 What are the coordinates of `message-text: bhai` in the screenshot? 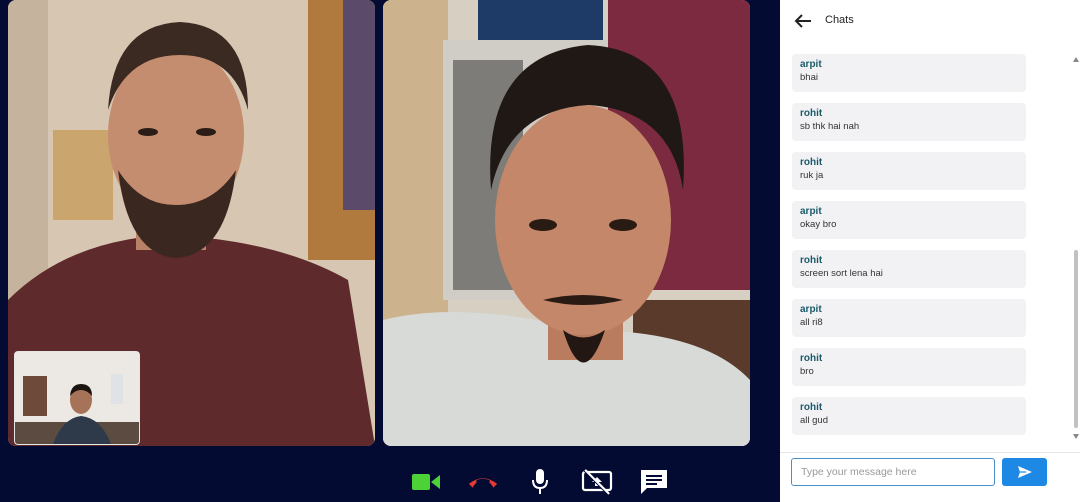 It's located at (809, 77).